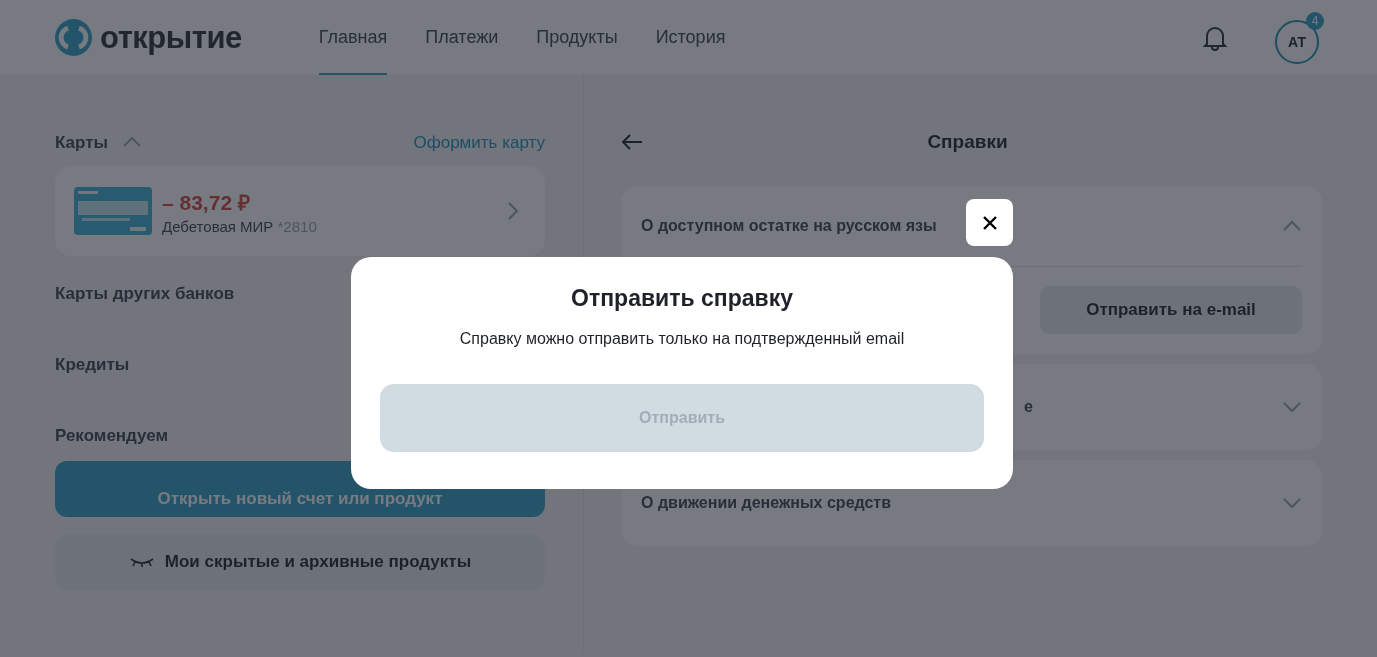  Describe the element at coordinates (141, 562) in the screenshot. I see `closed-eye-icon` at that location.